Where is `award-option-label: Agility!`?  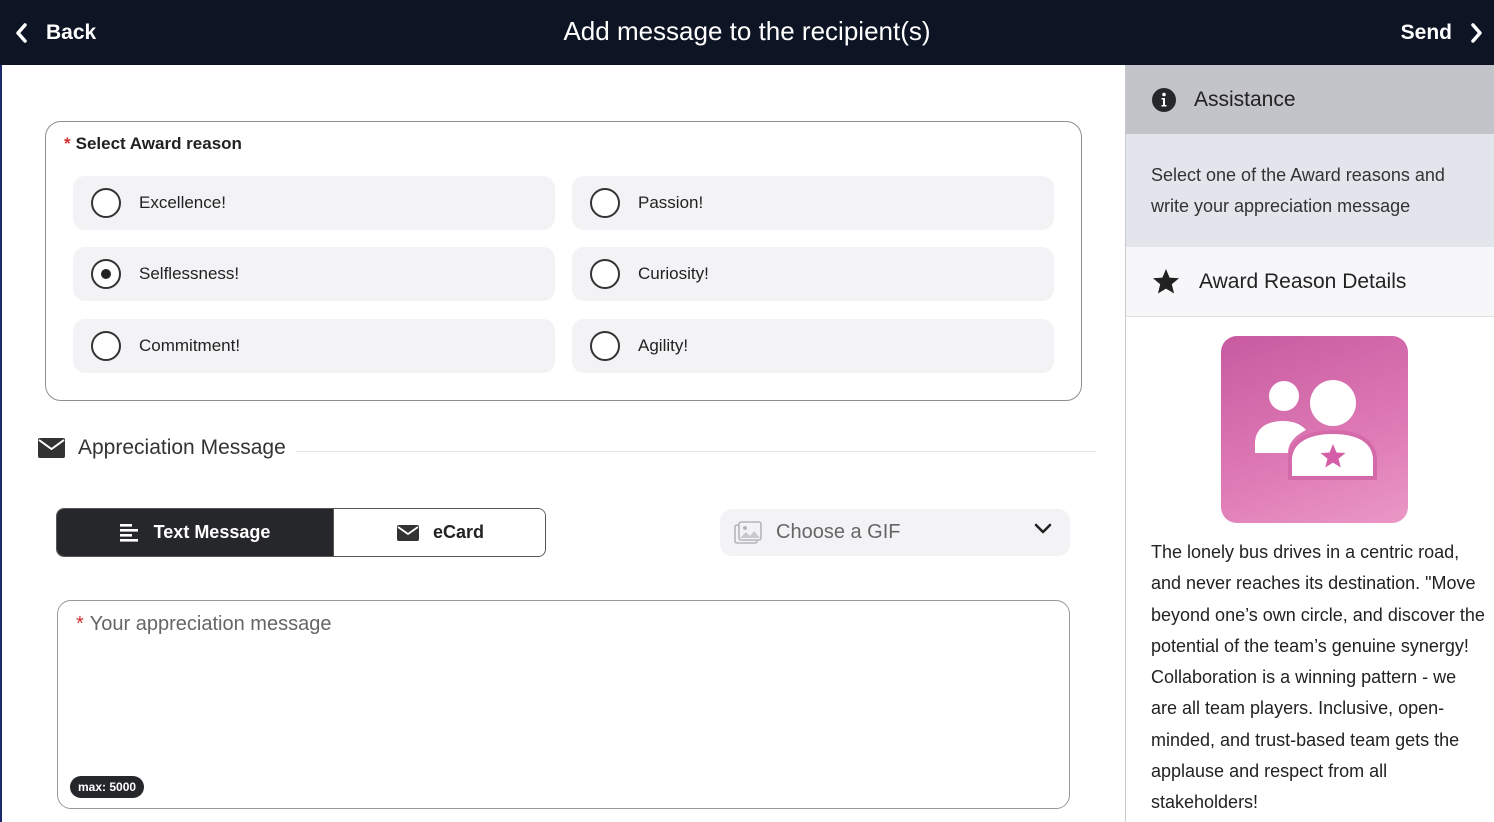 award-option-label: Agility! is located at coordinates (663, 345).